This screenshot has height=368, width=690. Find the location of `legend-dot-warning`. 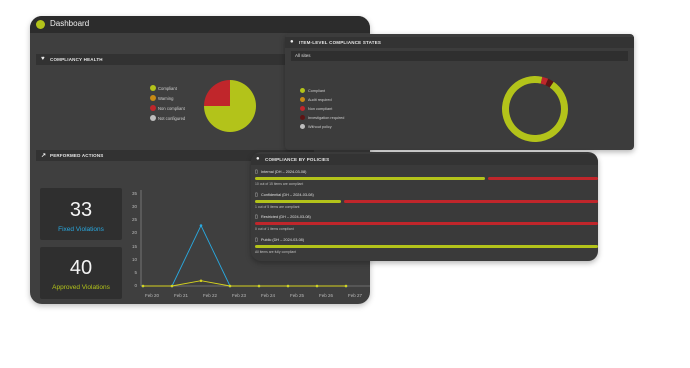

legend-dot-warning is located at coordinates (153, 98).